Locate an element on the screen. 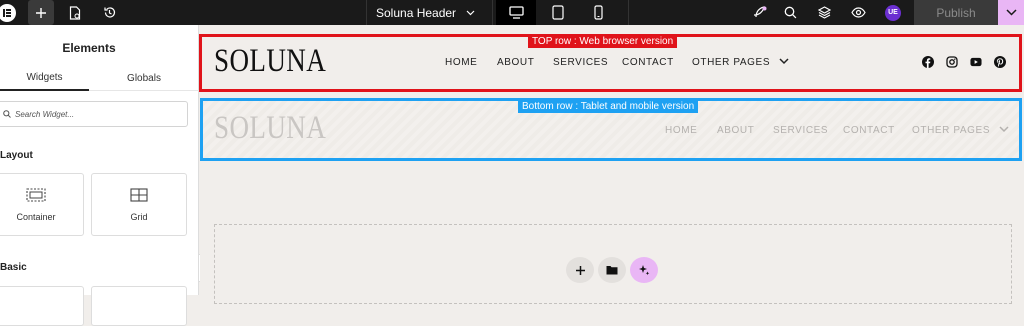  widget-label: Container is located at coordinates (36, 216).